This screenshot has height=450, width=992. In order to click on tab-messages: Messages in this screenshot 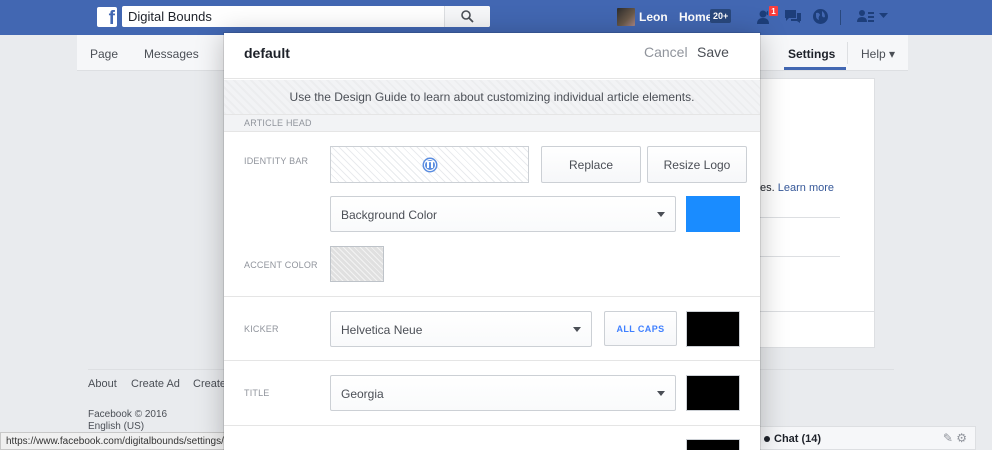, I will do `click(171, 54)`.